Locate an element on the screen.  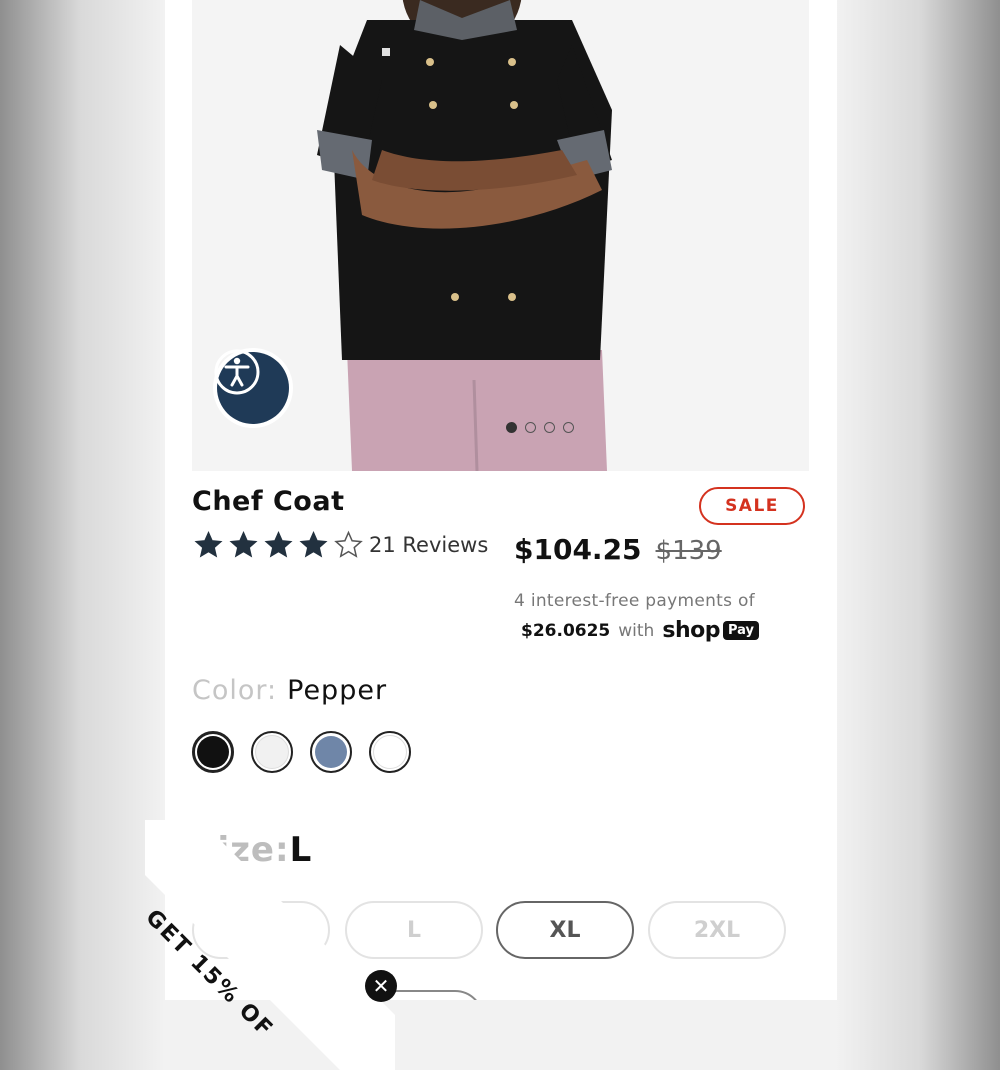
color-label: Color: Pepper is located at coordinates (289, 690).